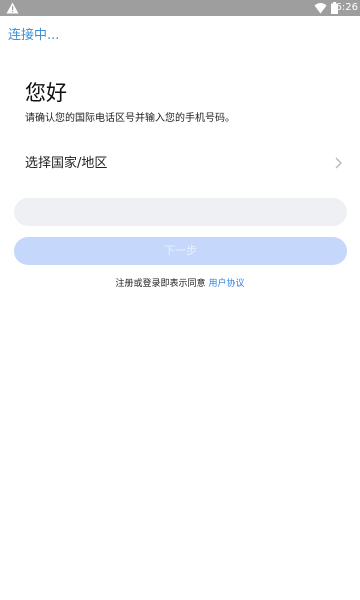 Image resolution: width=360 pixels, height=600 pixels. I want to click on phone-number-input, so click(180, 212).